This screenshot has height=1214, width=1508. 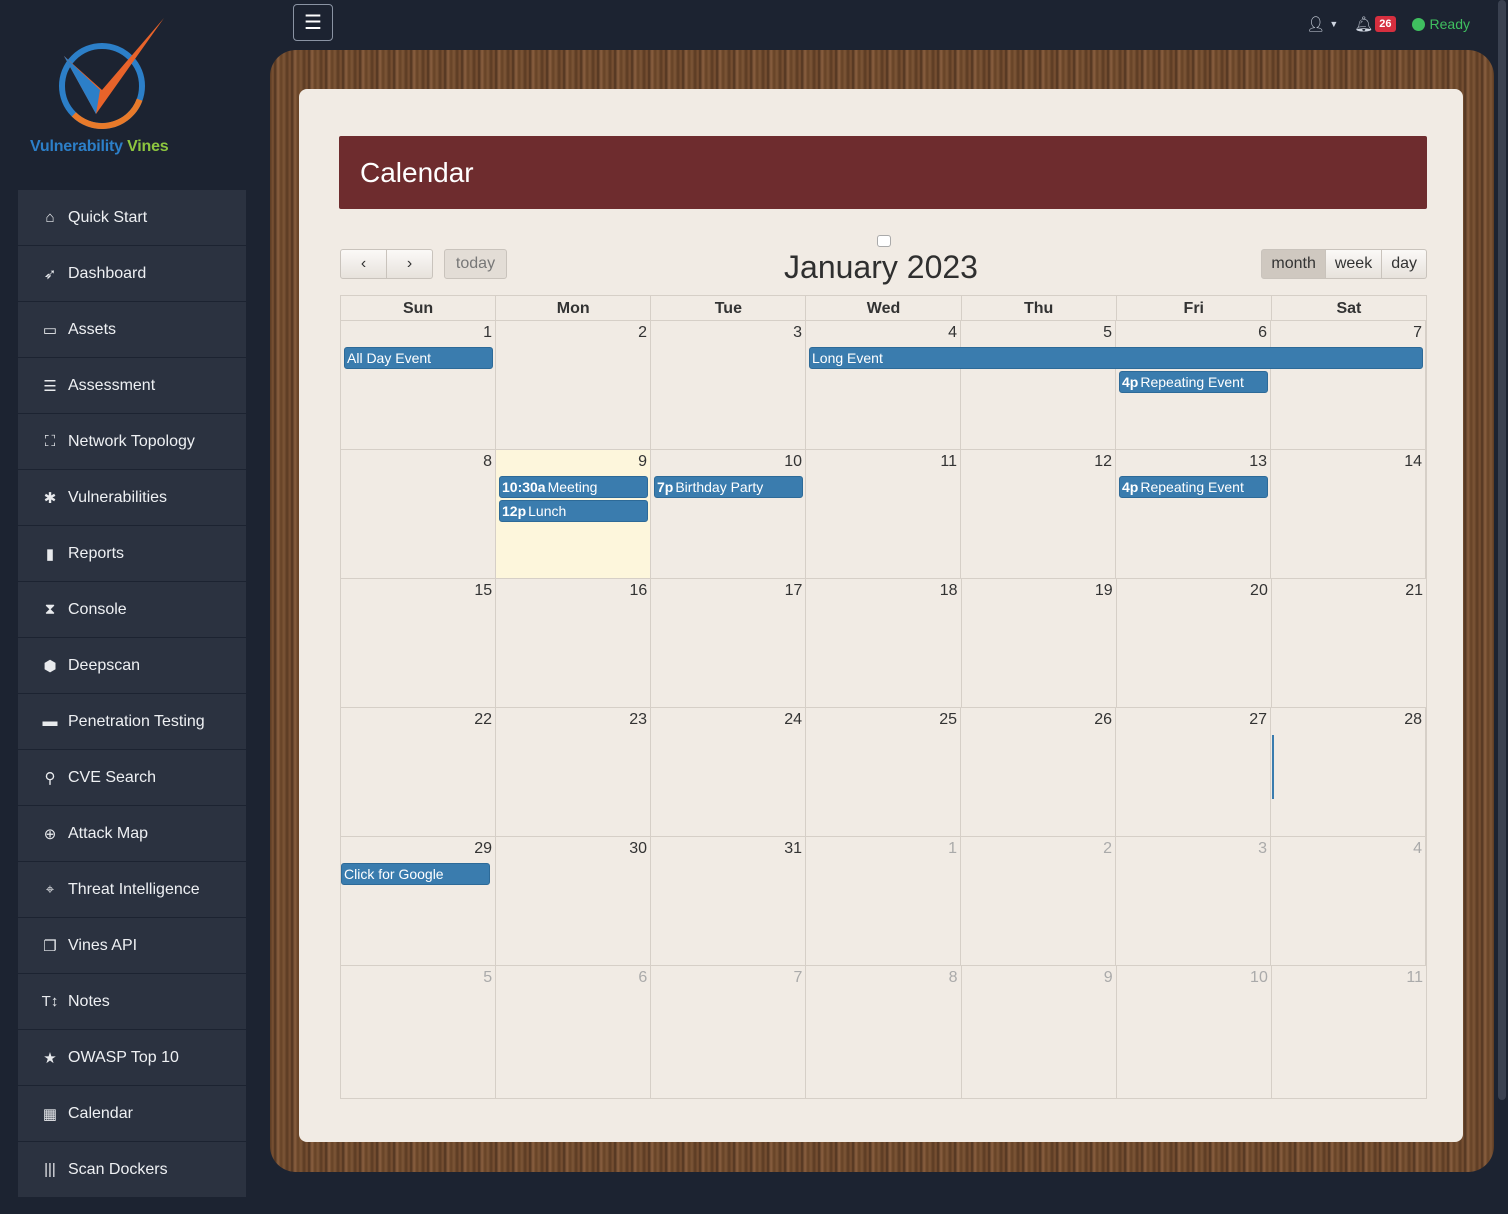 What do you see at coordinates (1259, 591) in the screenshot?
I see `day-number: 20` at bounding box center [1259, 591].